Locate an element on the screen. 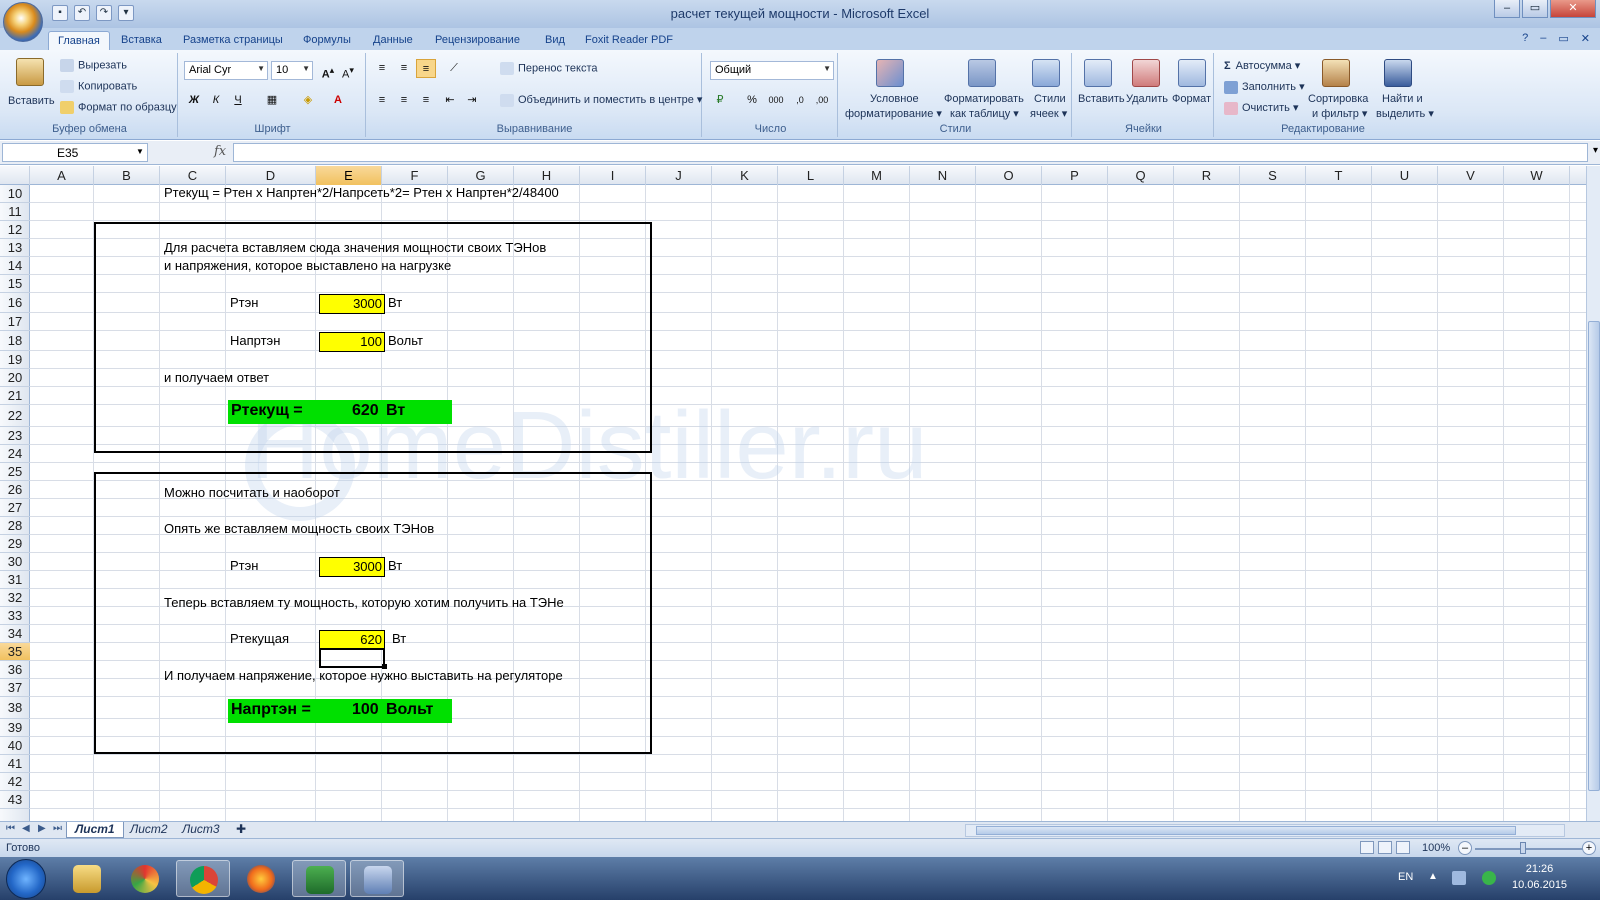 The height and width of the screenshot is (900, 1600). sheet-tab-2: Лист2 is located at coordinates (149, 830).